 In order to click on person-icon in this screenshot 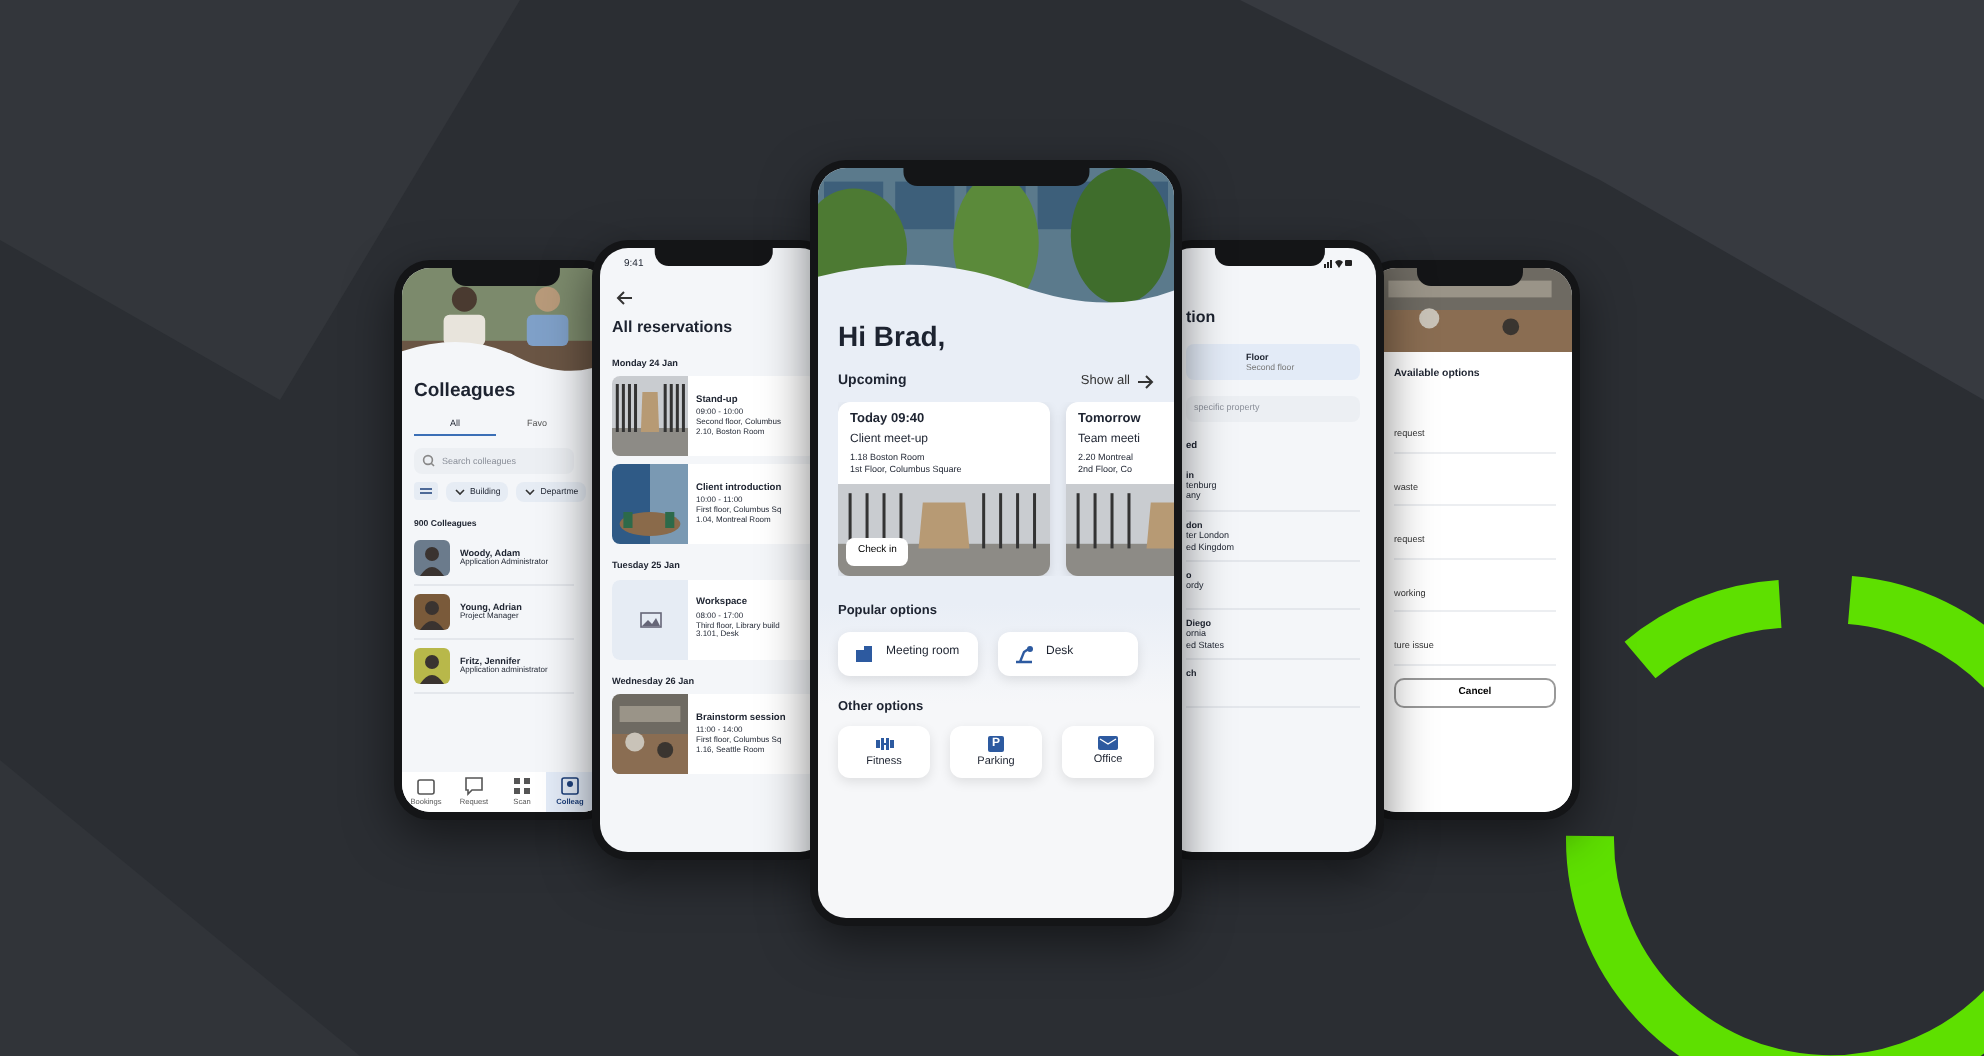, I will do `click(570, 786)`.